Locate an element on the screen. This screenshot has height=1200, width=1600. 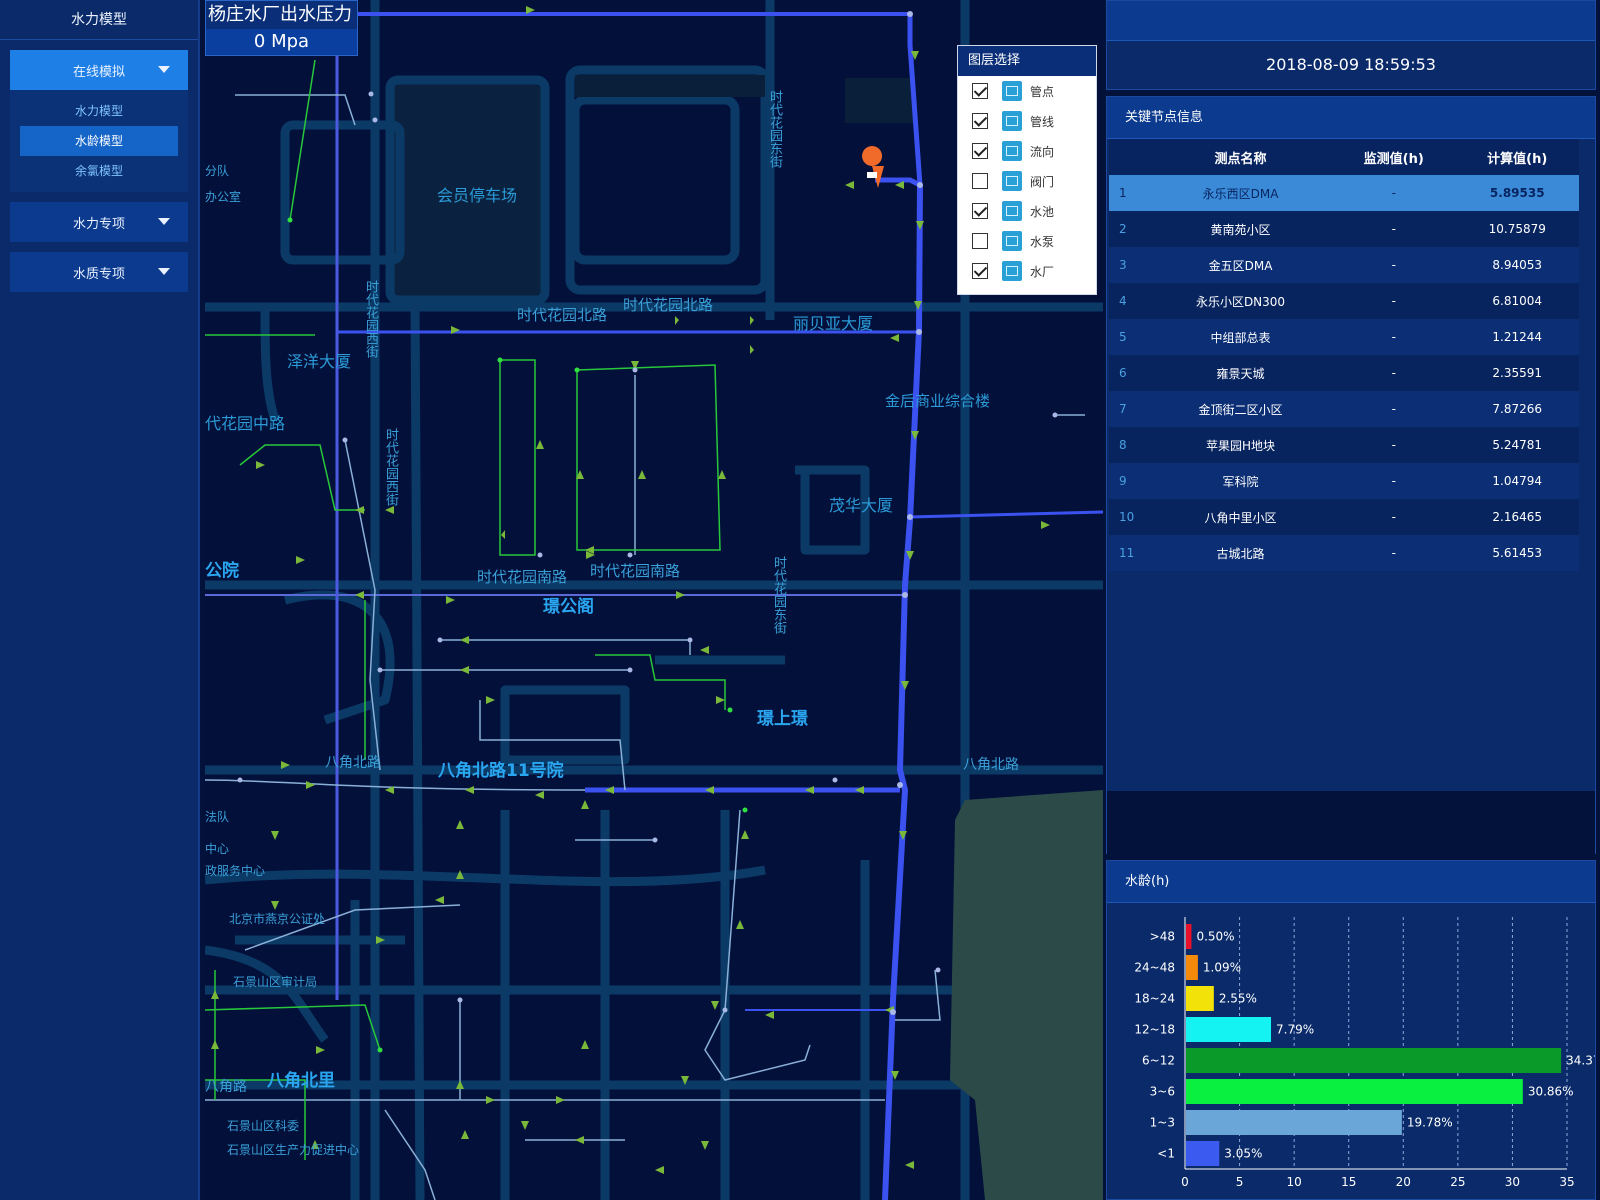
column-header-idx is located at coordinates (1129, 157).